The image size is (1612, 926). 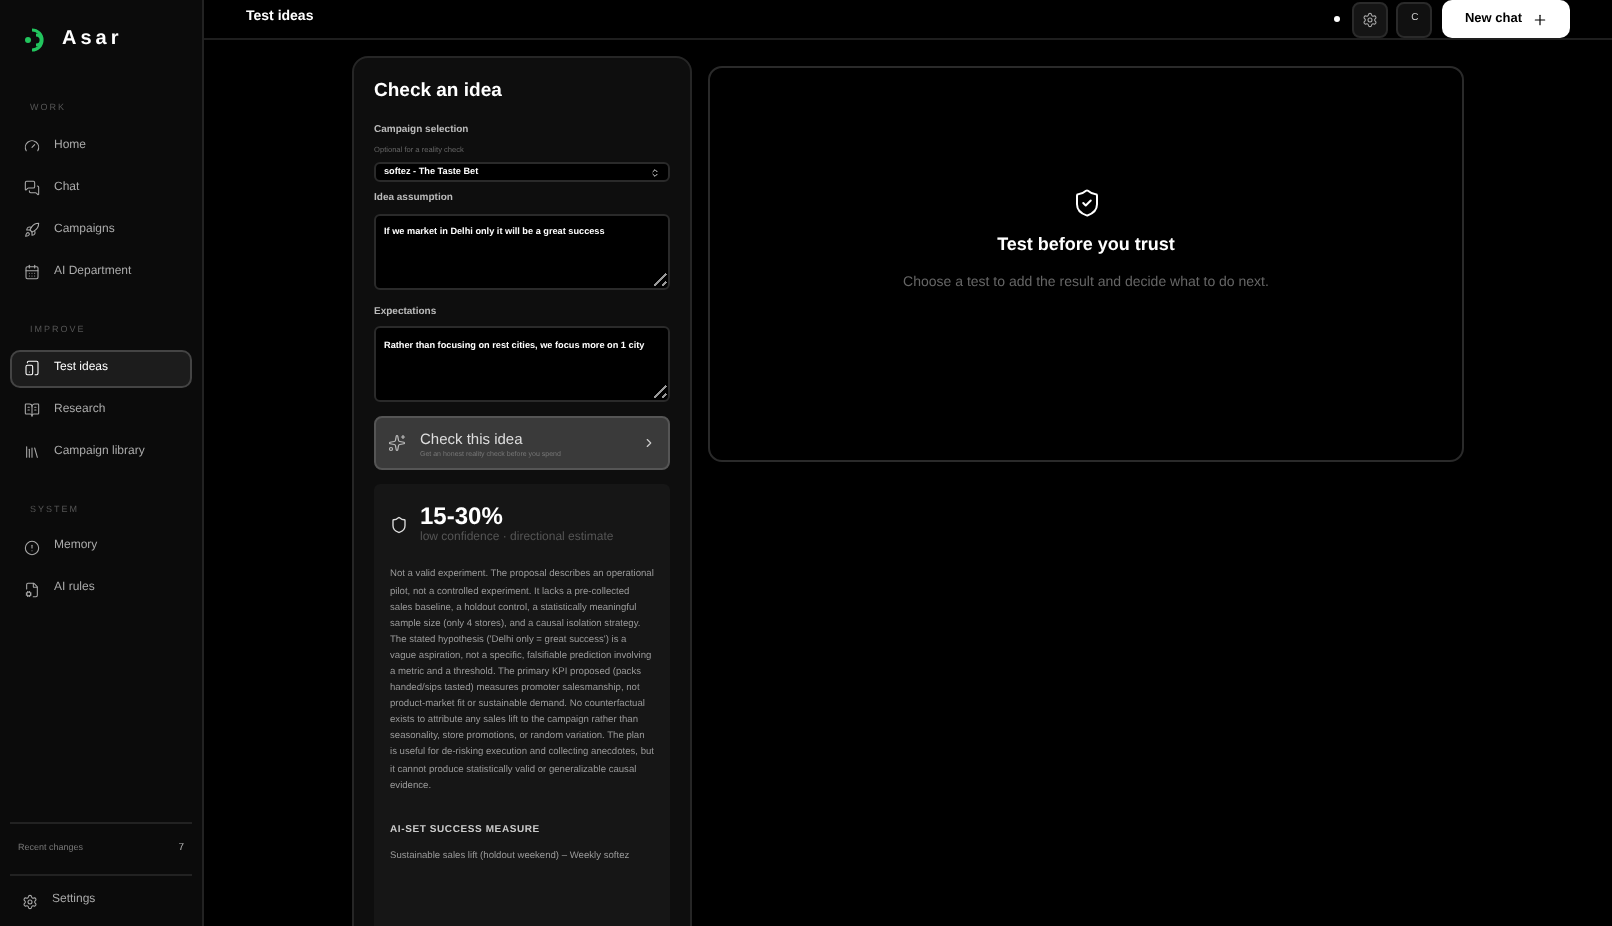 What do you see at coordinates (462, 516) in the screenshot?
I see `result-range: 15-30%` at bounding box center [462, 516].